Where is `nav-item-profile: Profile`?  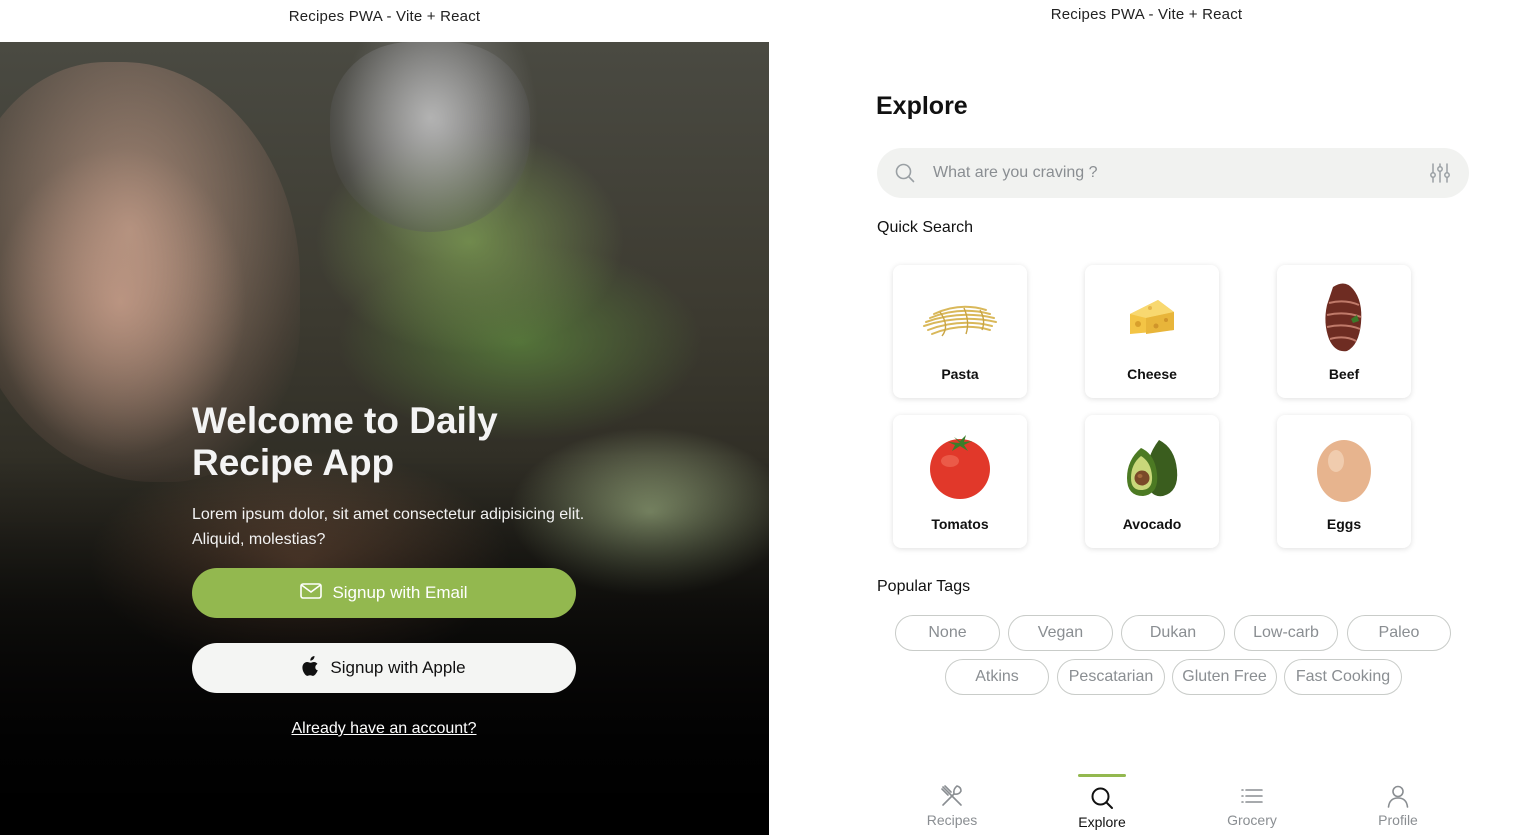 nav-item-profile: Profile is located at coordinates (1398, 803).